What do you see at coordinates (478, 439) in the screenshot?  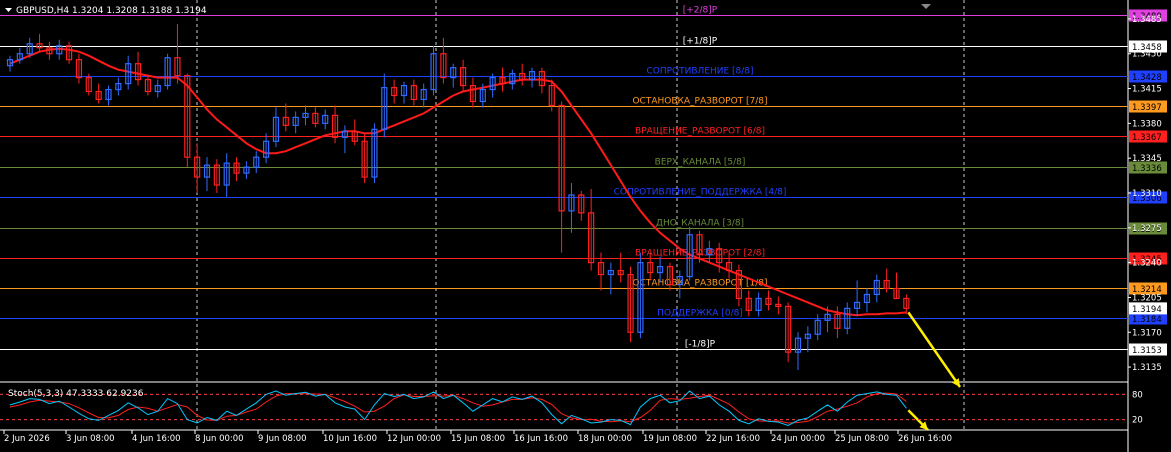 I see `time-tick-label: 15 Jun 08:00` at bounding box center [478, 439].